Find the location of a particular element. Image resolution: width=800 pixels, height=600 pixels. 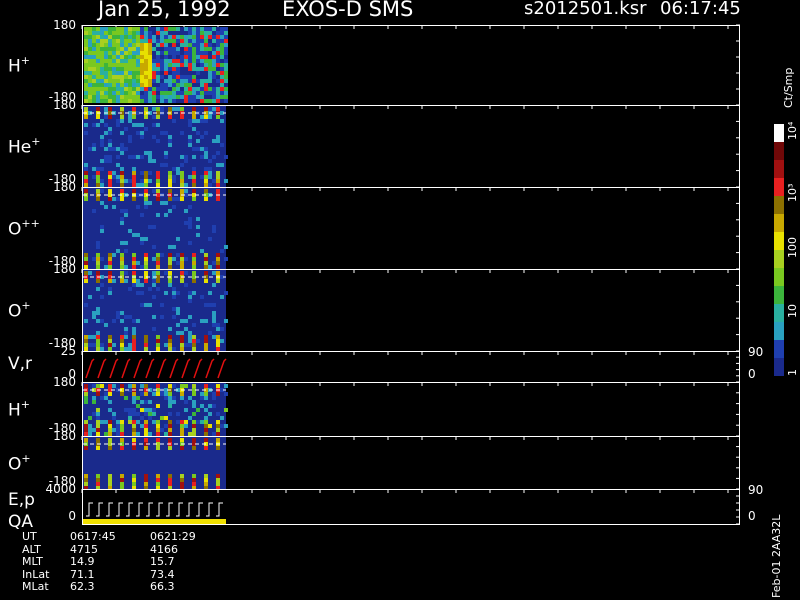

panel-vr is located at coordinates (411, 367).